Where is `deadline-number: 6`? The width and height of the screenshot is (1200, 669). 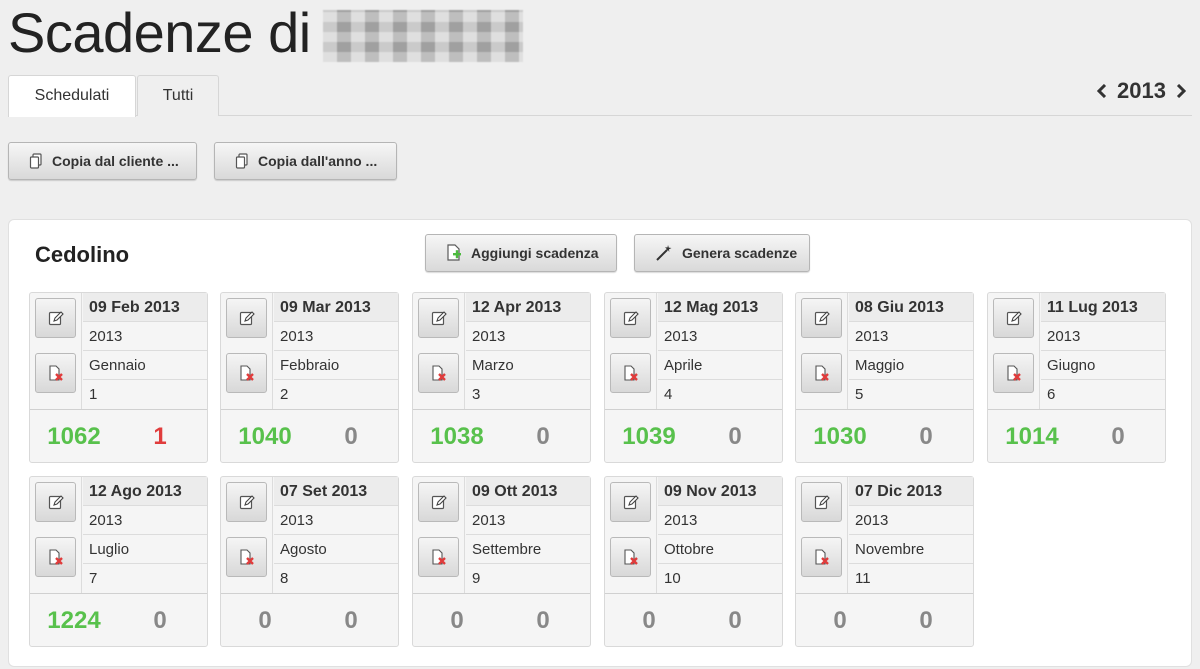
deadline-number: 6 is located at coordinates (1051, 394).